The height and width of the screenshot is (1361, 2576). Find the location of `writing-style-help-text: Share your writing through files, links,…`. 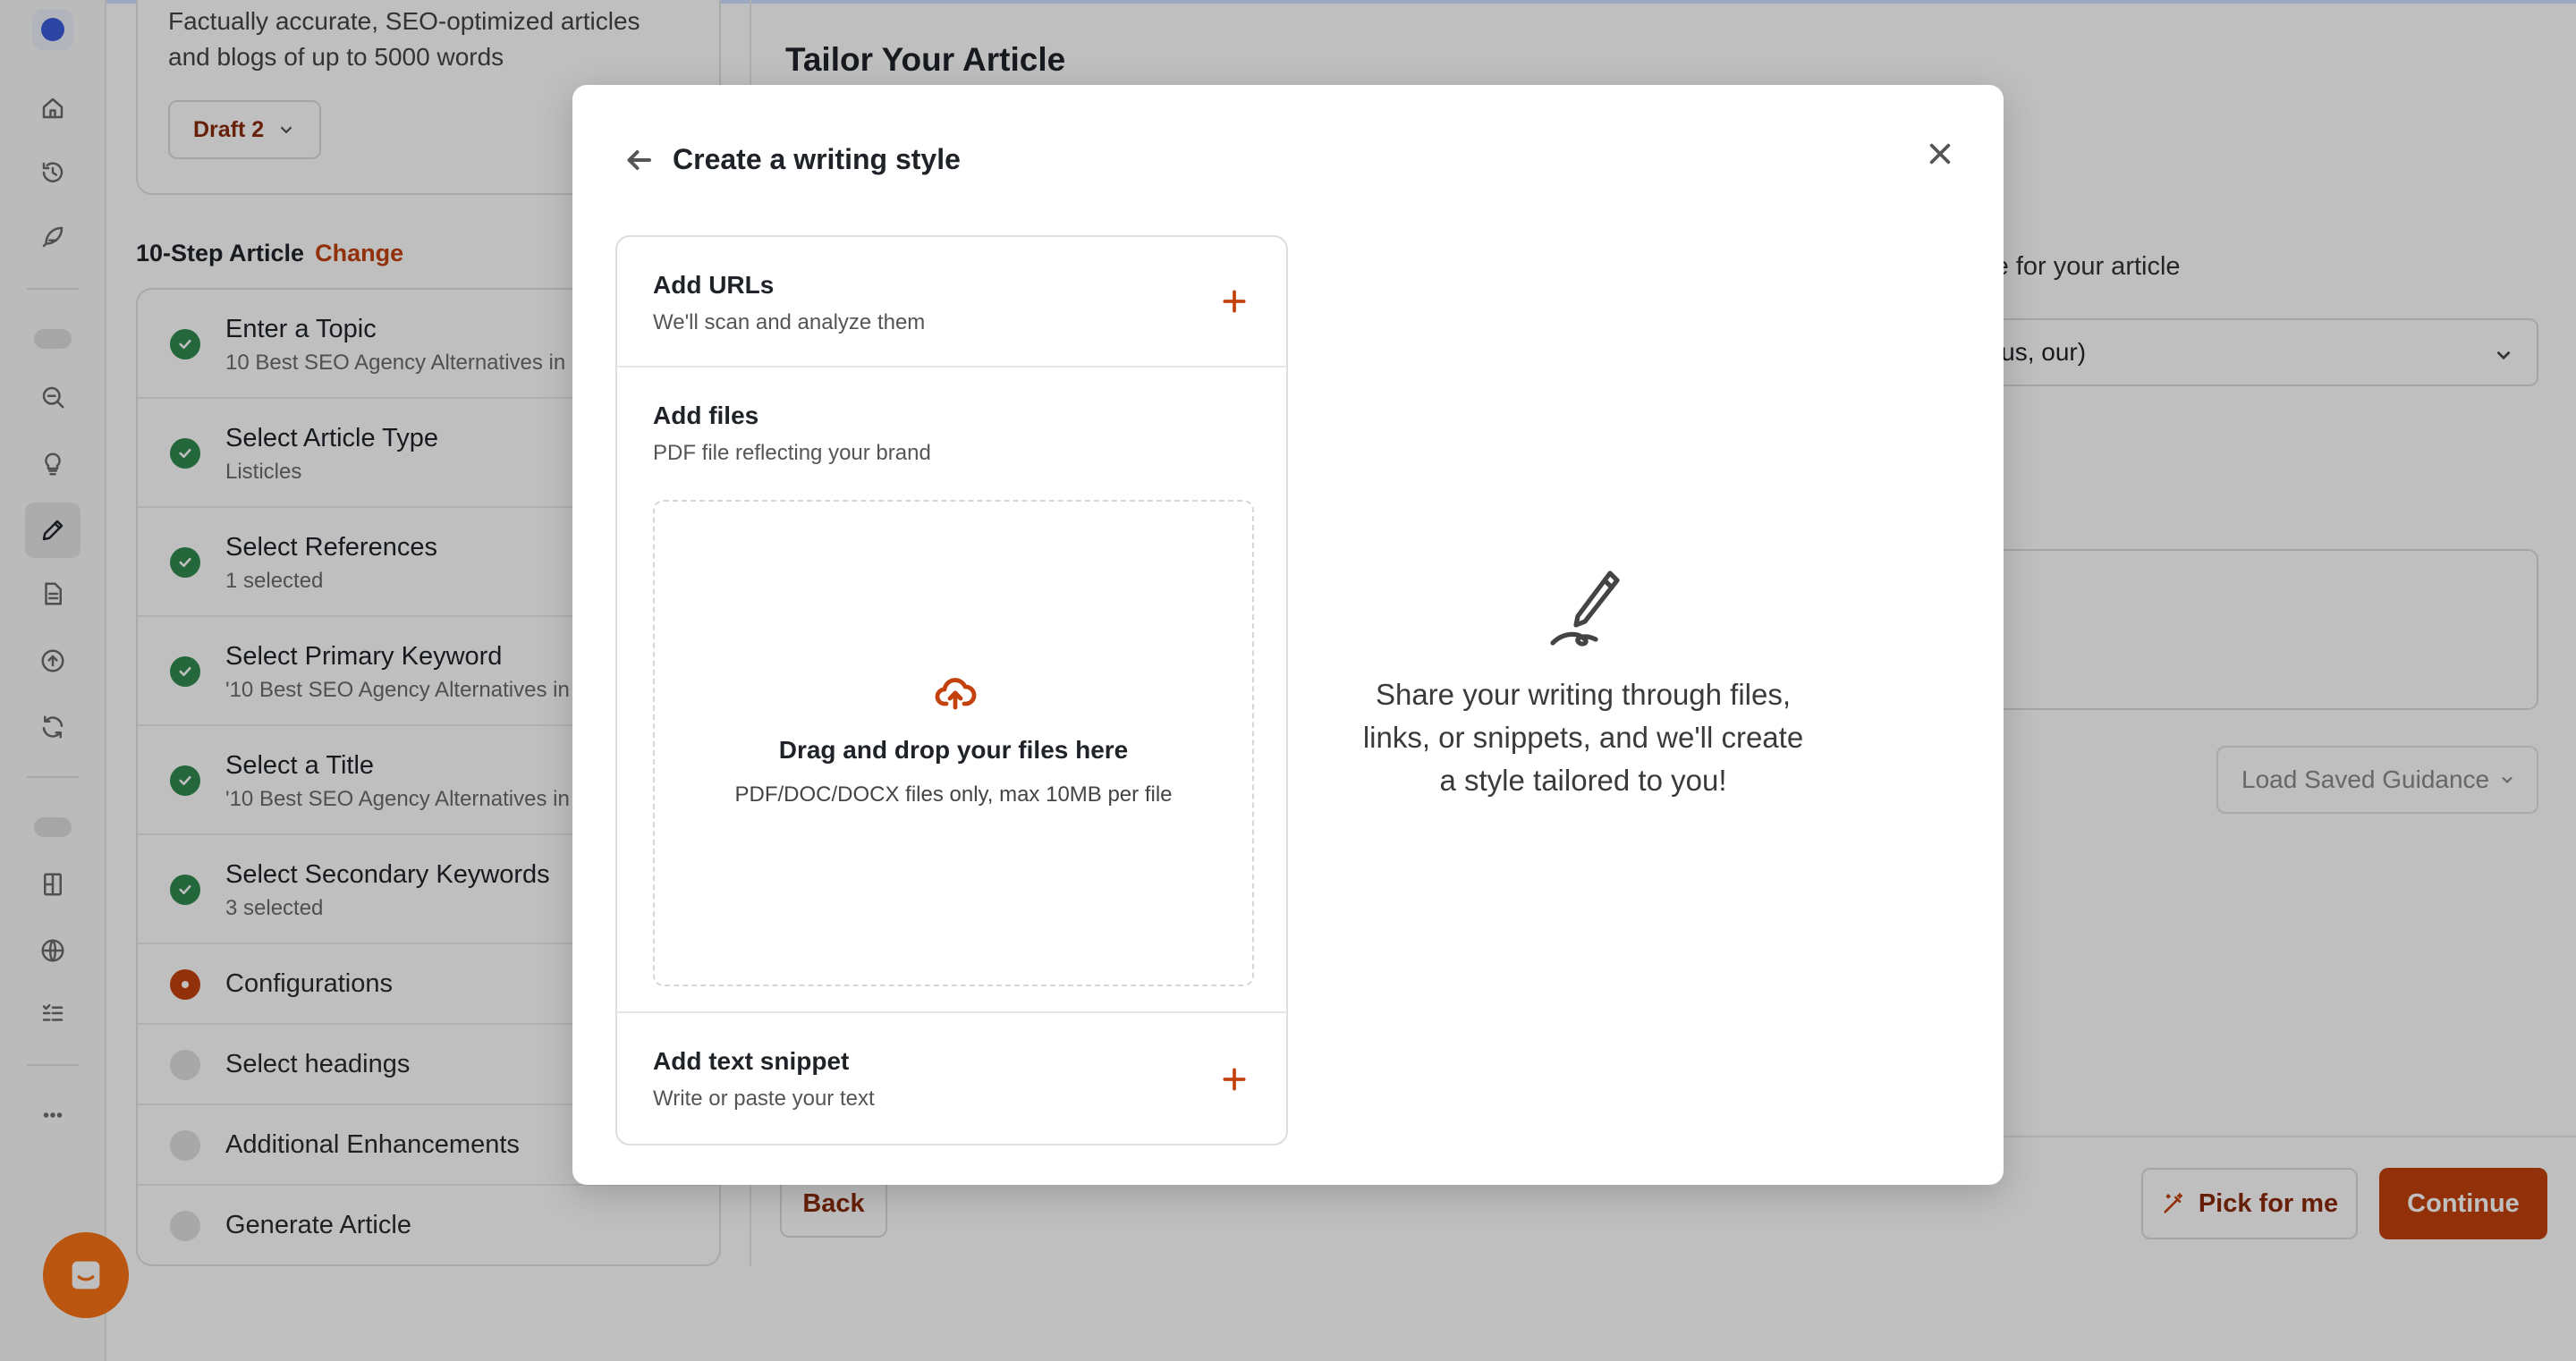

writing-style-help-text: Share your writing through files, links,… is located at coordinates (1583, 737).